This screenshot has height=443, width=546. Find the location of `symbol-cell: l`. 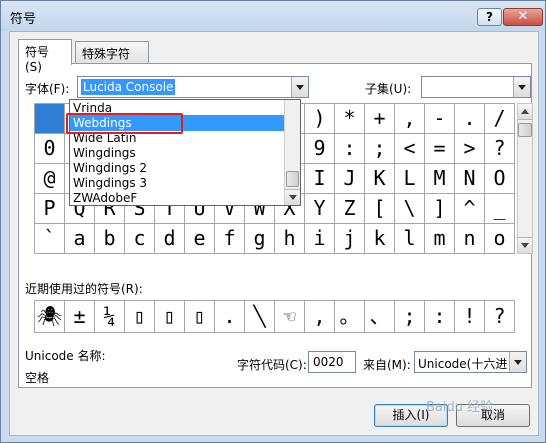

symbol-cell: l is located at coordinates (410, 239).